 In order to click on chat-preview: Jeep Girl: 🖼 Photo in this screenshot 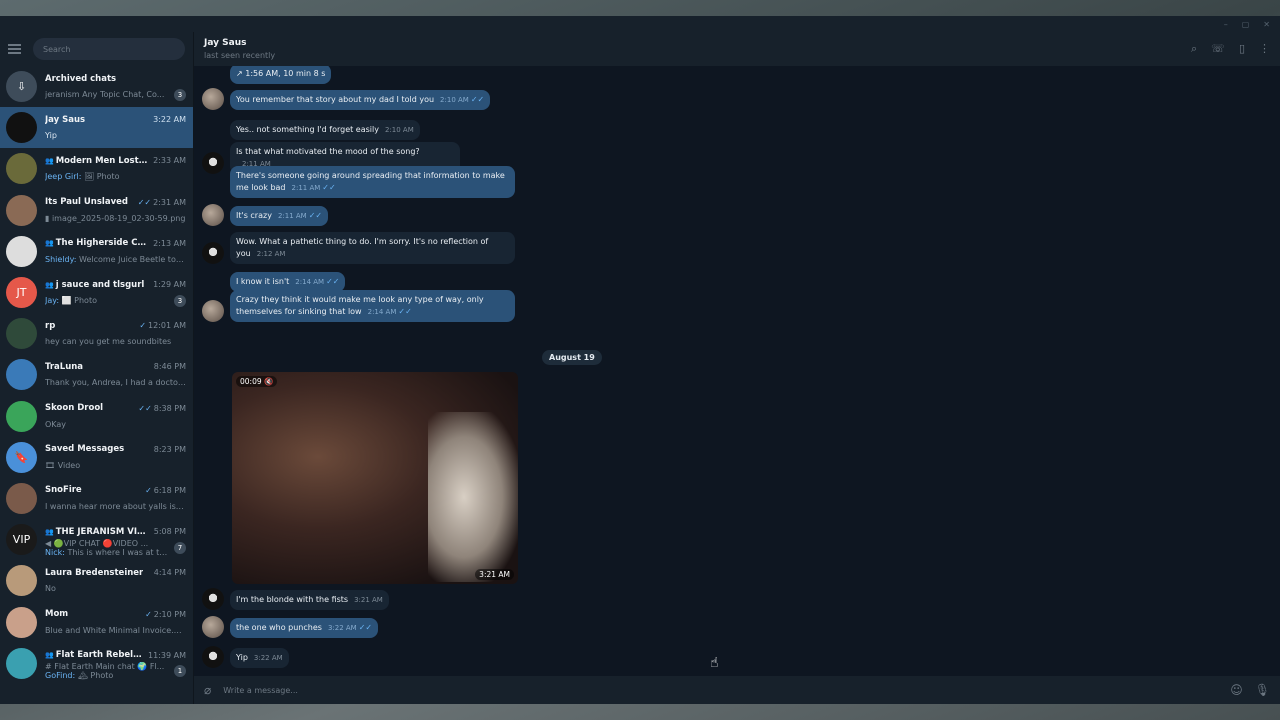, I will do `click(82, 177)`.